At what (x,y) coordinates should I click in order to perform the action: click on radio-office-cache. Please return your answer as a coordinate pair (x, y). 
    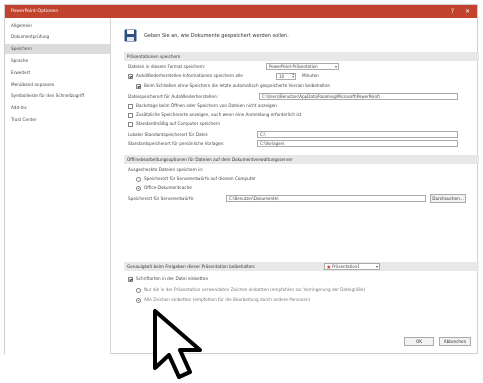
    Looking at the image, I should click on (138, 188).